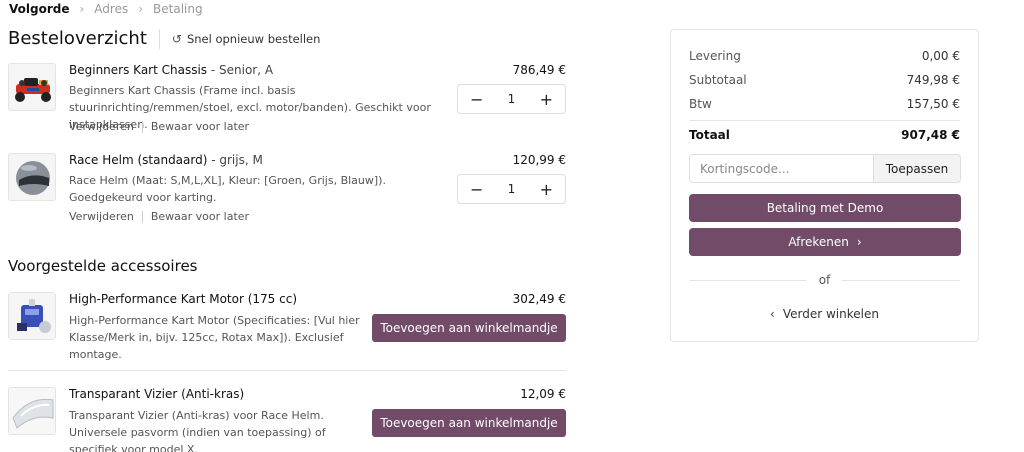 This screenshot has height=452, width=1024. I want to click on summary-divider, so click(824, 120).